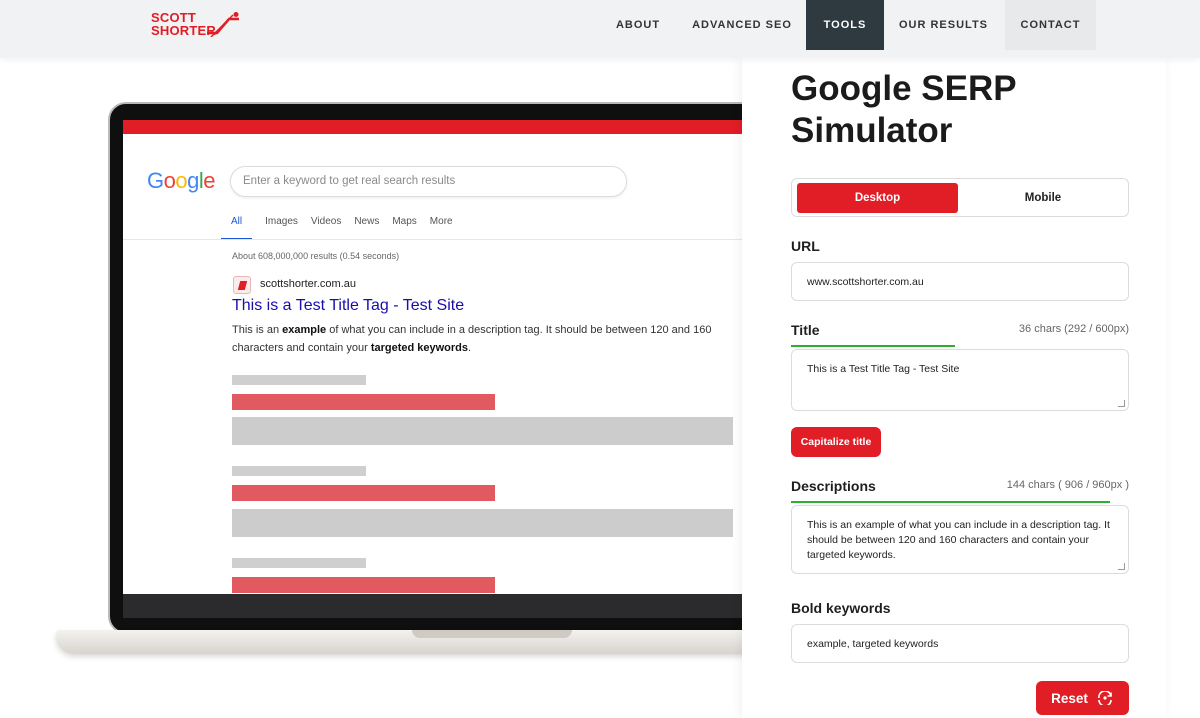  I want to click on capitalize-title-button: Capitalize title, so click(836, 442).